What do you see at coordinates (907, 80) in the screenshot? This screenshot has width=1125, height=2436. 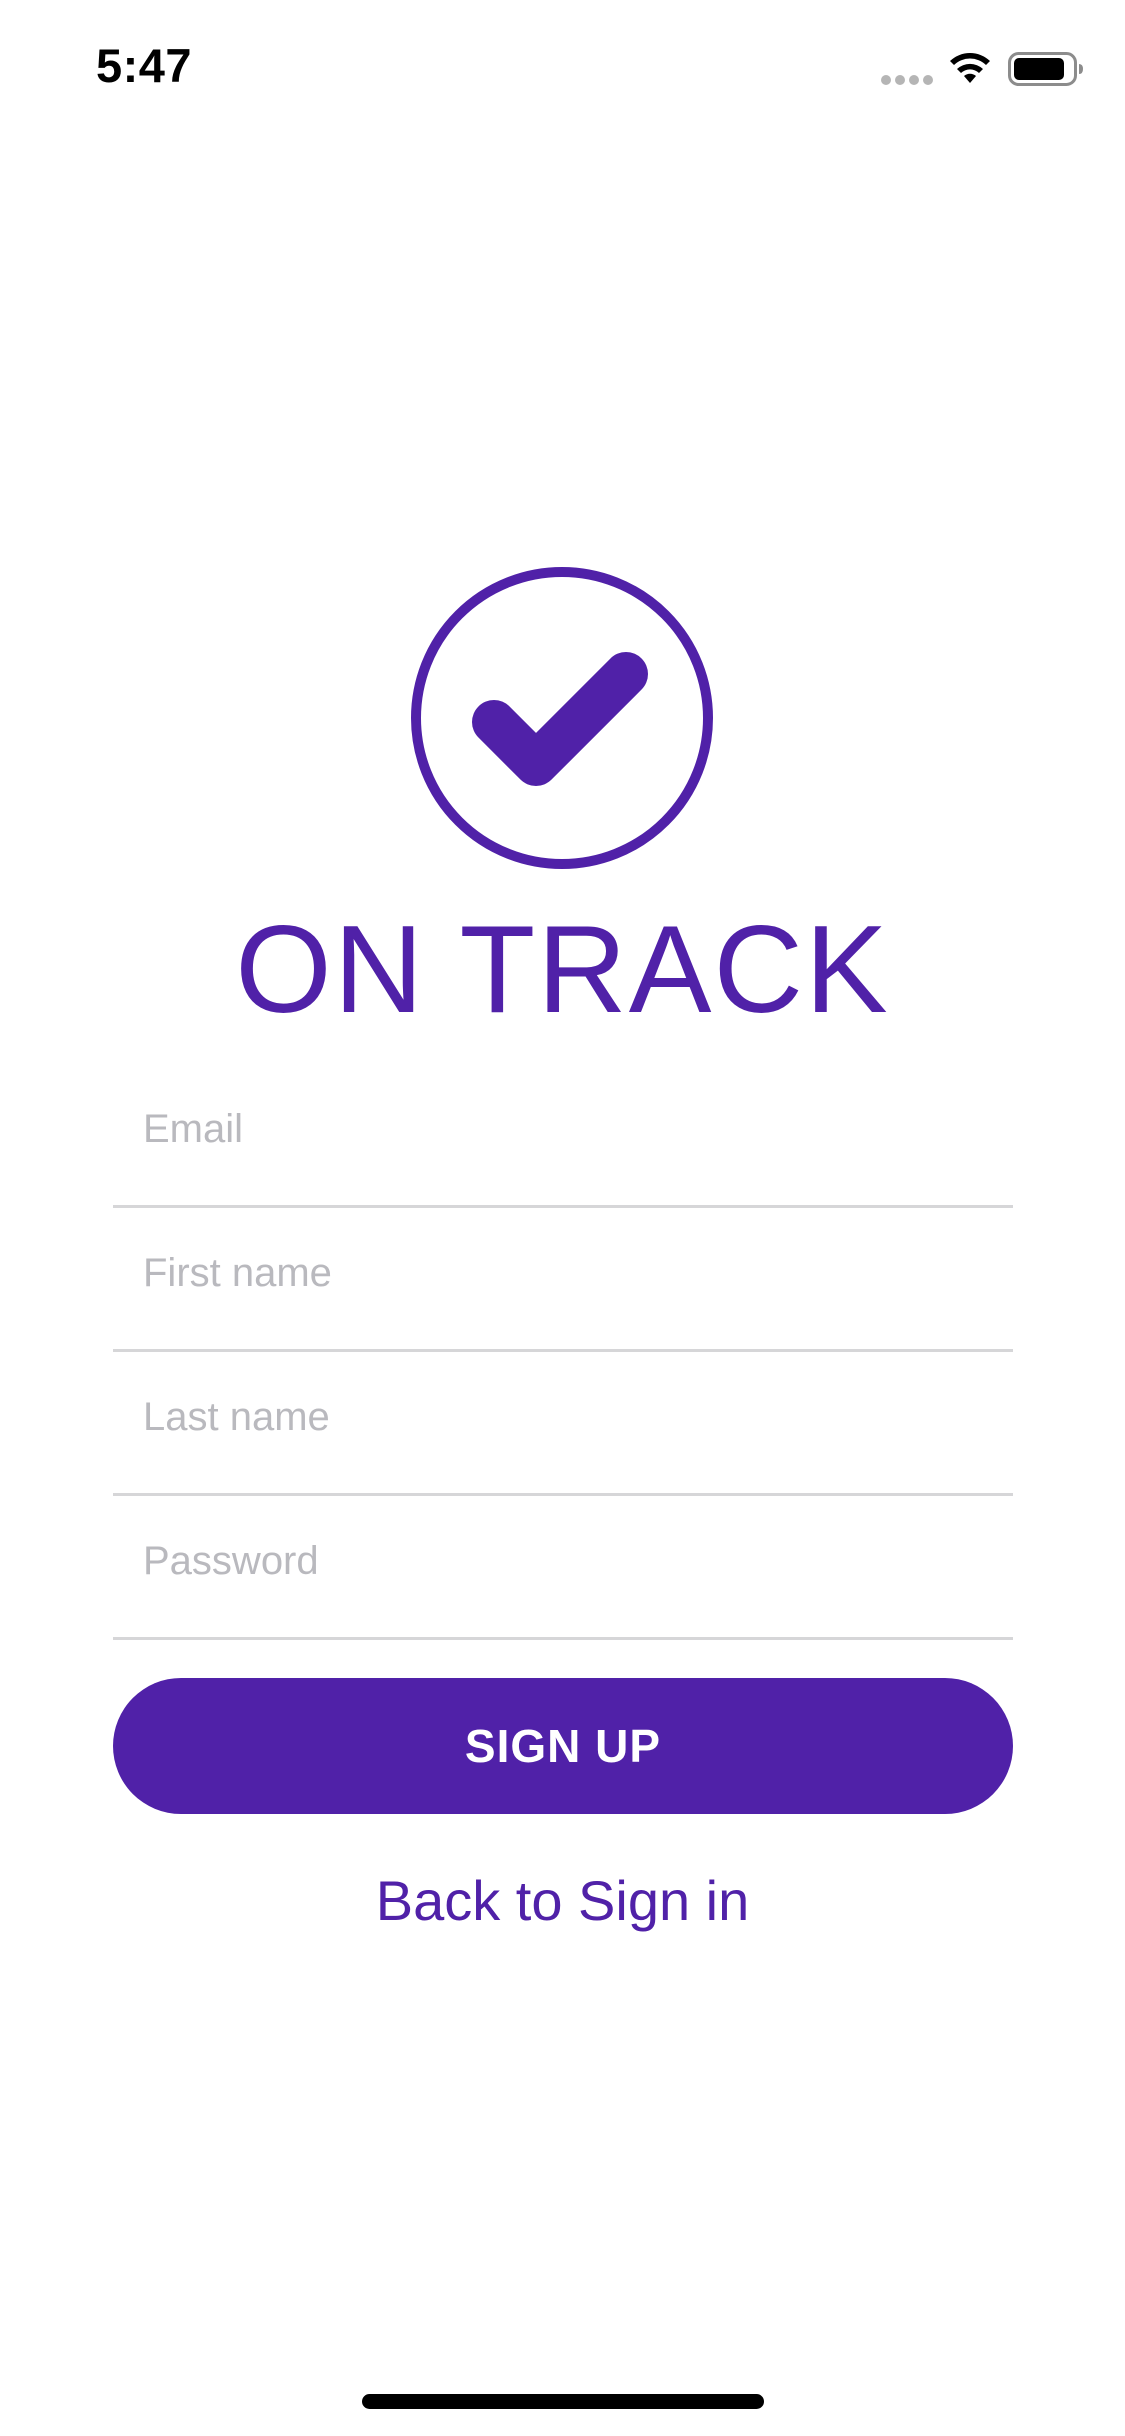 I see `signal-icon` at bounding box center [907, 80].